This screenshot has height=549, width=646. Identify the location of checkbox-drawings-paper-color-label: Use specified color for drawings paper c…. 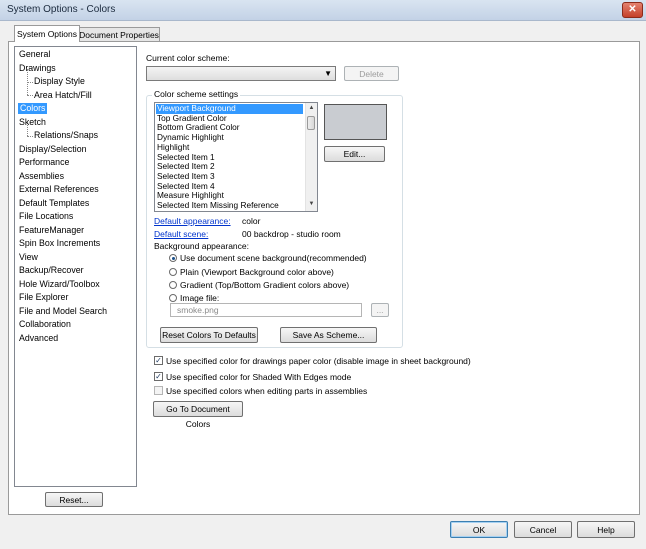
(318, 361).